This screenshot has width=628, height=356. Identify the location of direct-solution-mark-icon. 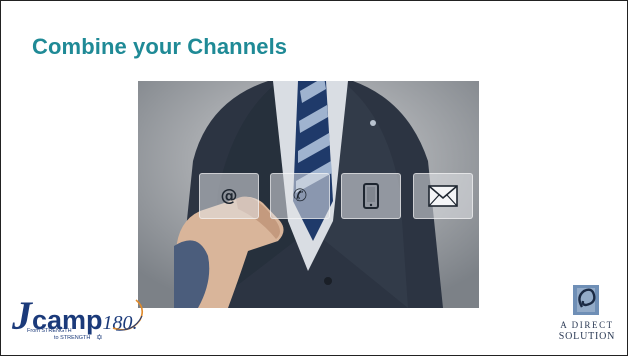
(586, 300).